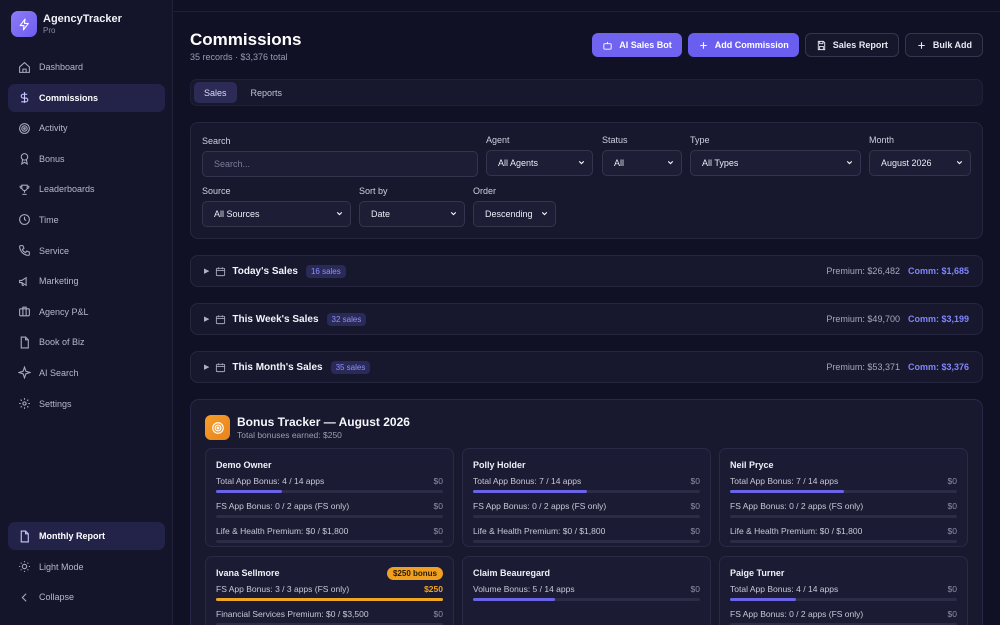  I want to click on group-totals: Premium: $49,700 Comm: $3,199, so click(897, 319).